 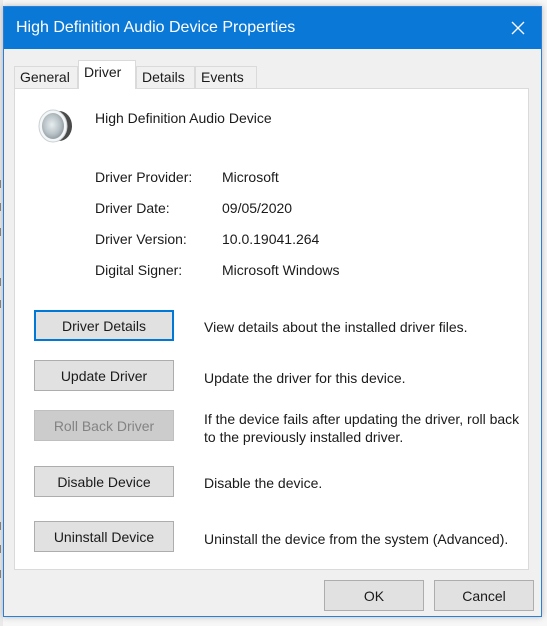 I want to click on driver-details-button: Driver Details, so click(x=104, y=325).